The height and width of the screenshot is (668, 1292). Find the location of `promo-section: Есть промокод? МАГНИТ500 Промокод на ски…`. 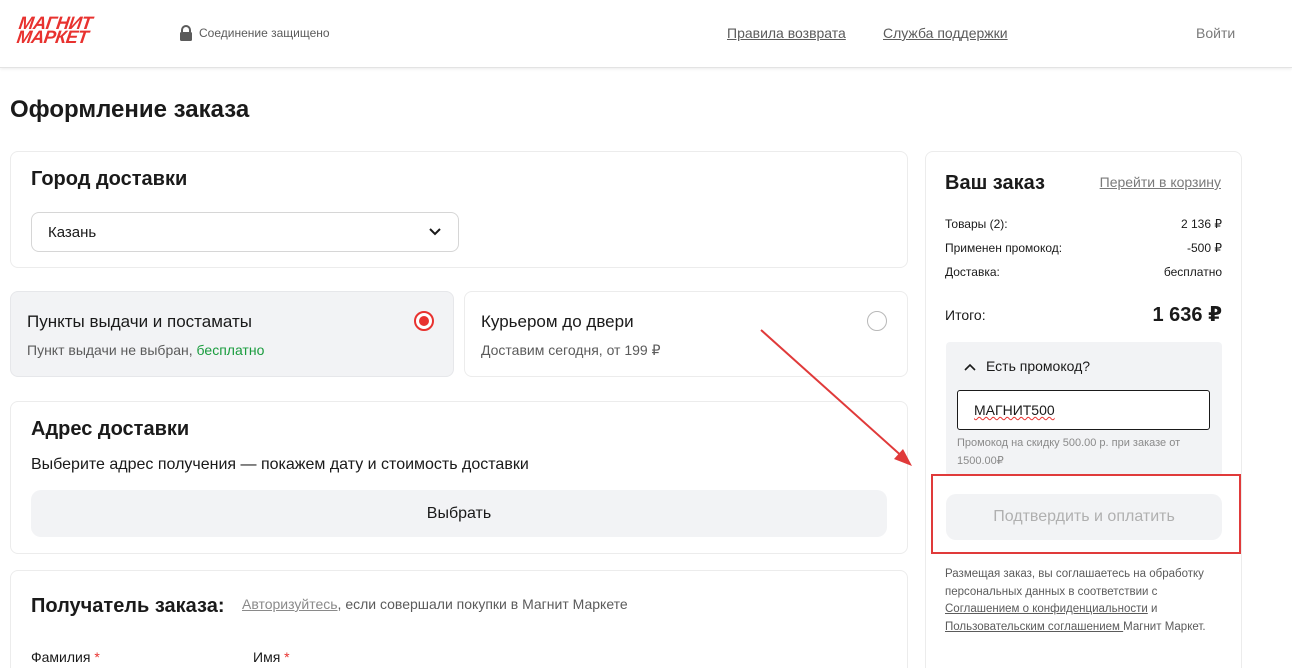

promo-section: Есть промокод? МАГНИТ500 Промокод на ски… is located at coordinates (1084, 409).